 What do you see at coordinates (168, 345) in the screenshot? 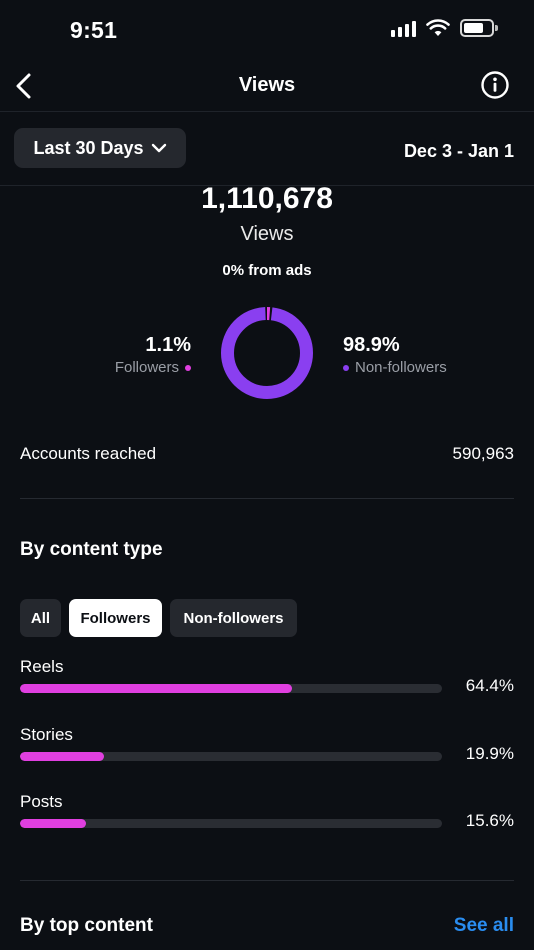
I see `followers-percent: 1.1%` at bounding box center [168, 345].